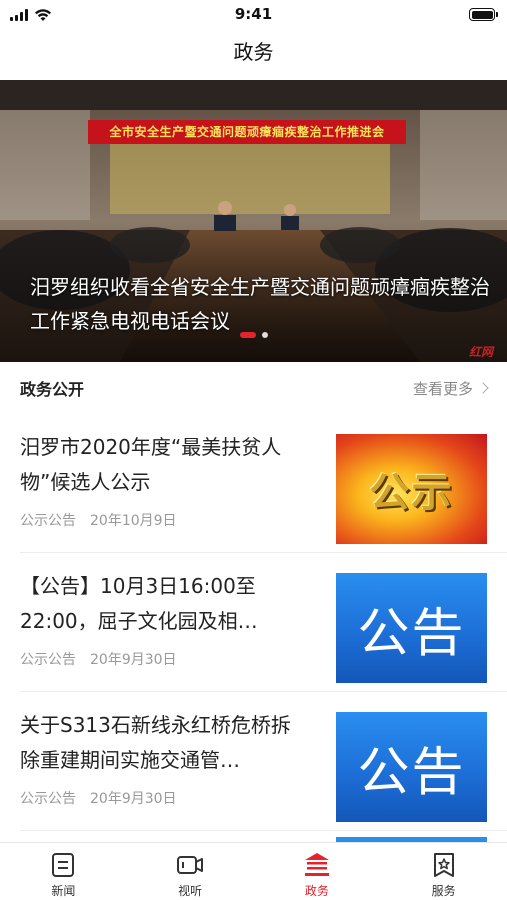 This screenshot has width=507, height=900. Describe the element at coordinates (483, 388) in the screenshot. I see `chevron-right-icon` at that location.